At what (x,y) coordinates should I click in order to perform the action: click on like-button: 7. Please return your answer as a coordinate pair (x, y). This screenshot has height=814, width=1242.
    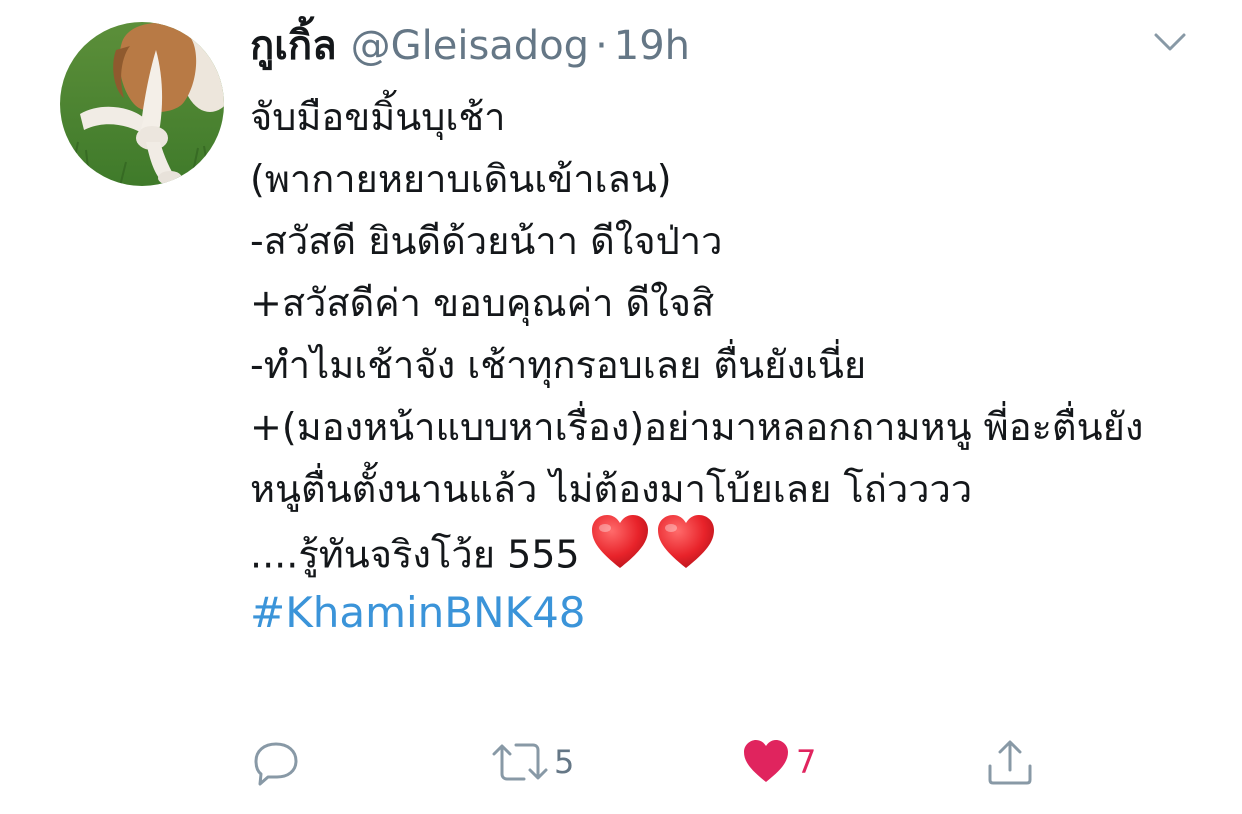
    Looking at the image, I should click on (778, 762).